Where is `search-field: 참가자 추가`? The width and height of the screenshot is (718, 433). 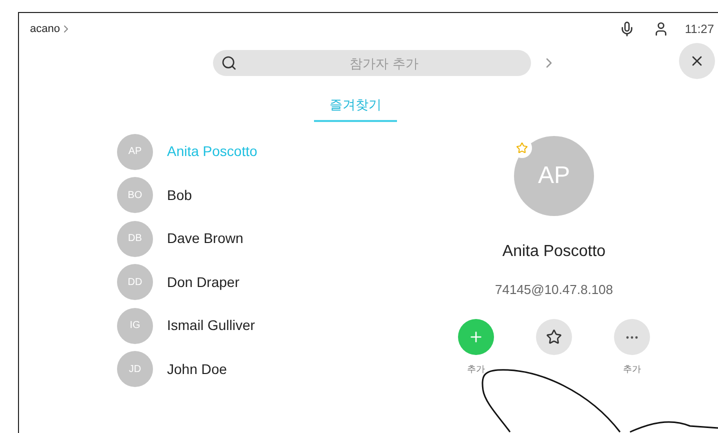
search-field: 참가자 추가 is located at coordinates (372, 63).